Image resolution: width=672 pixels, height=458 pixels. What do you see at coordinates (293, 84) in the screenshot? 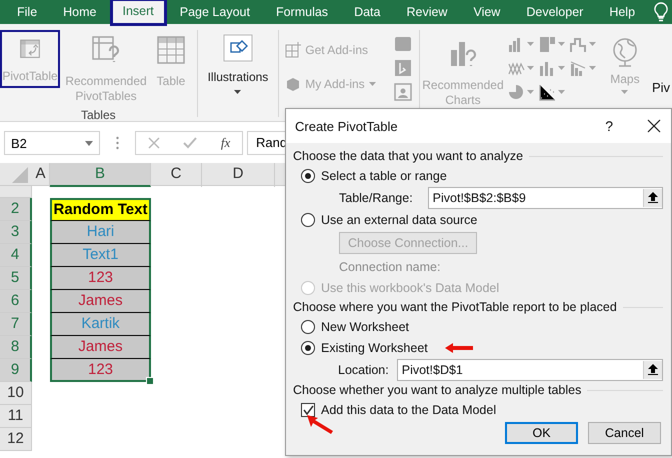
I see `cube-icon` at bounding box center [293, 84].